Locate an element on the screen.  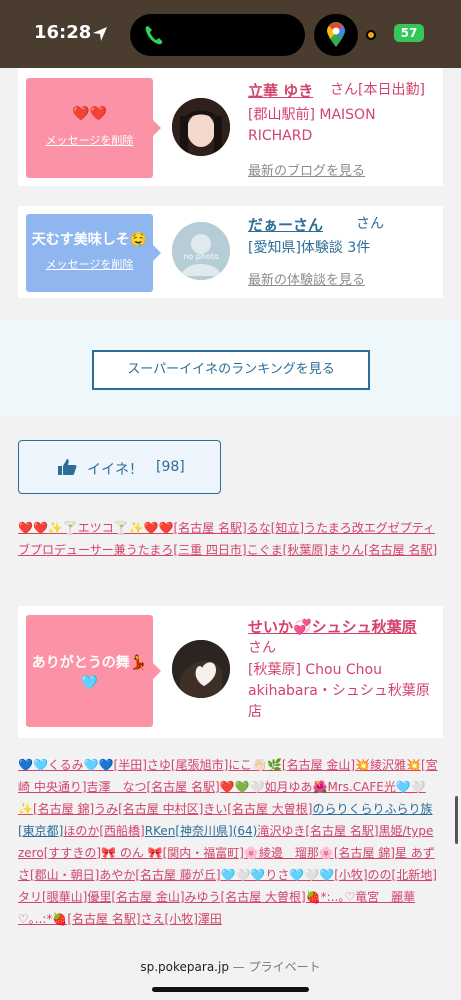
message-text: ありがとうの舞💃🩵 is located at coordinates (89, 673).